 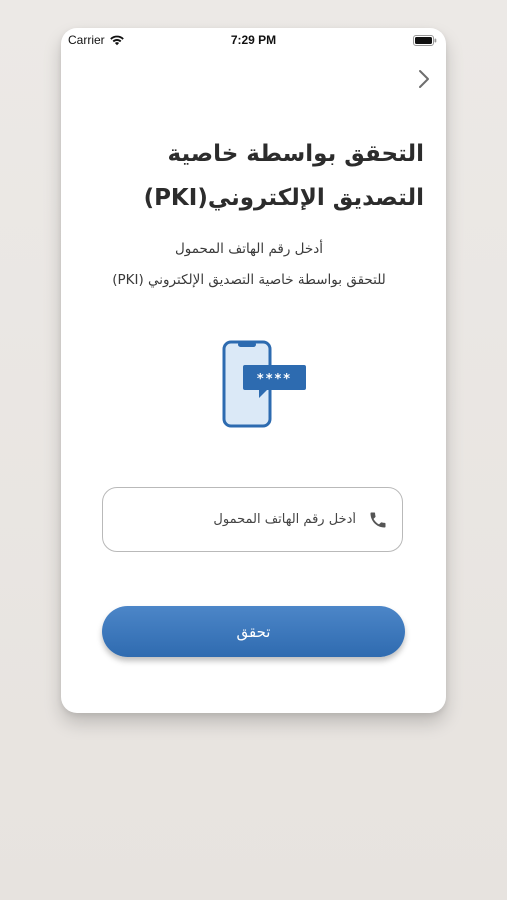 What do you see at coordinates (246, 519) in the screenshot?
I see `phone-number-field` at bounding box center [246, 519].